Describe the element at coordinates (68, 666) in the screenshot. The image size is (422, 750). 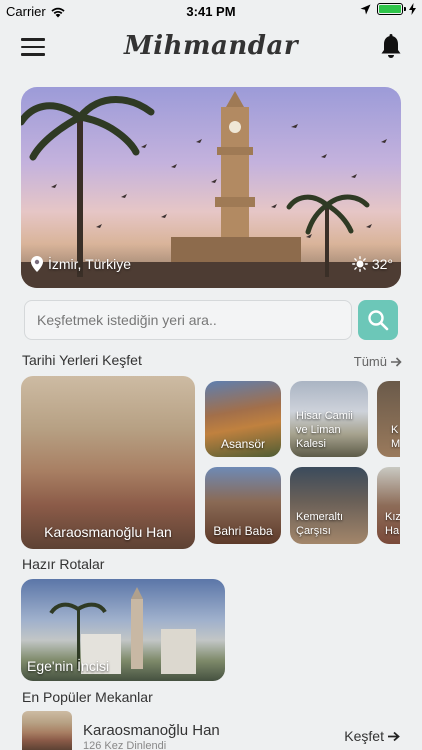
I see `route-card-label: Ege'nin İncisi` at that location.